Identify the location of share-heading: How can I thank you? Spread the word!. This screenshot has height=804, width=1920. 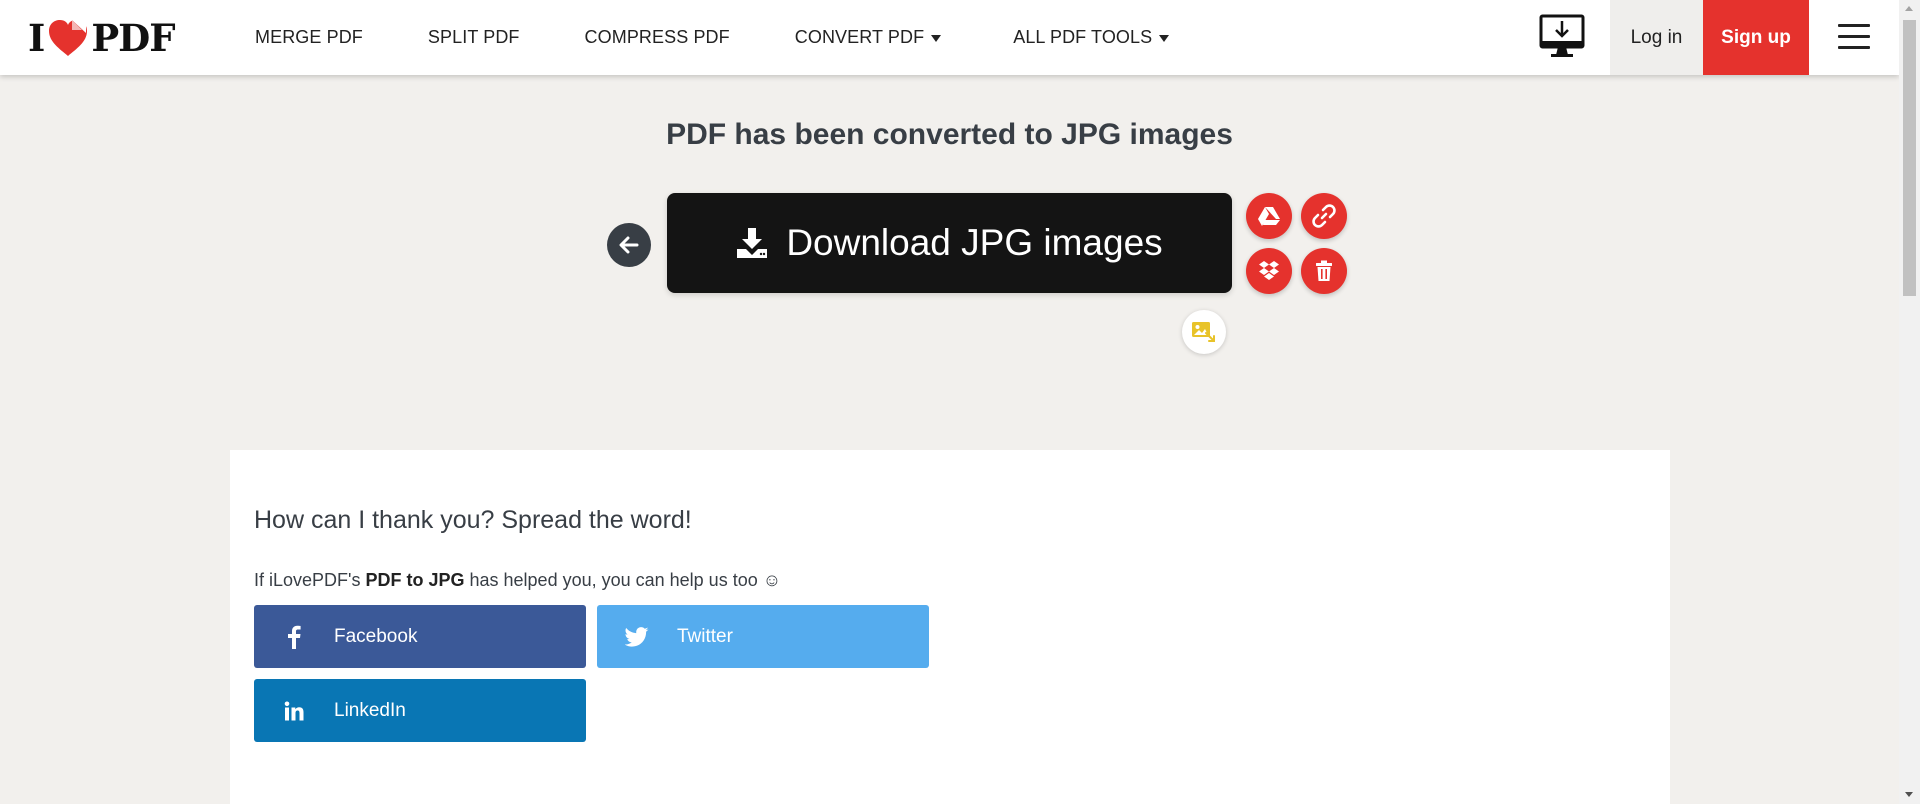
(473, 520).